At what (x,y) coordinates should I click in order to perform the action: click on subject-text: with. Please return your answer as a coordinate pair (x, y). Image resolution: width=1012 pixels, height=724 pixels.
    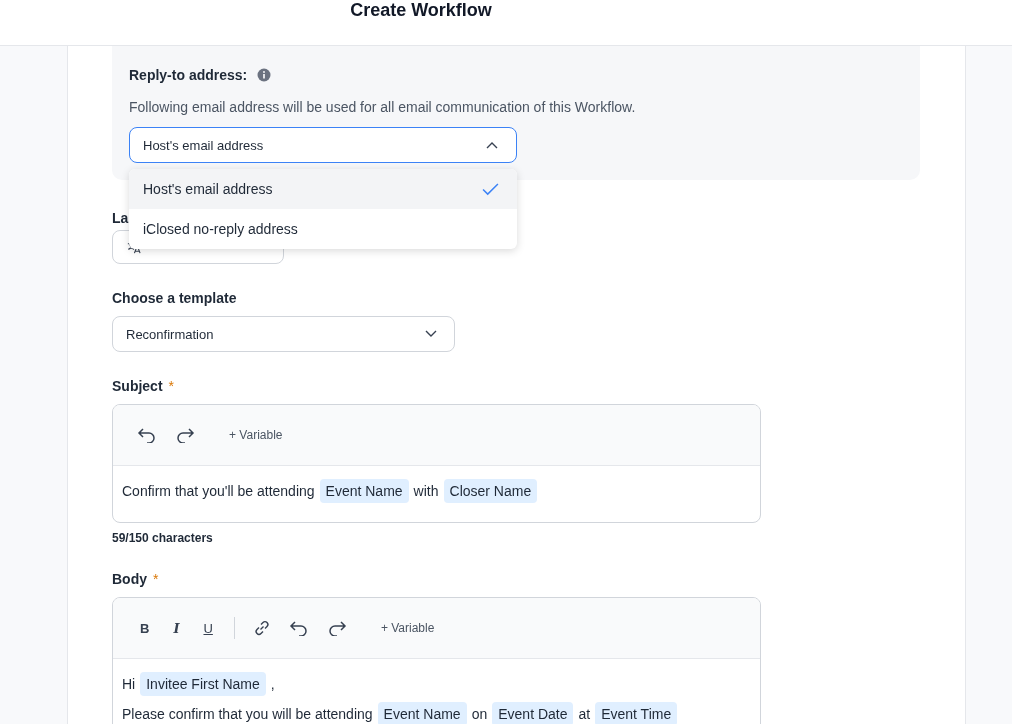
    Looking at the image, I should click on (426, 491).